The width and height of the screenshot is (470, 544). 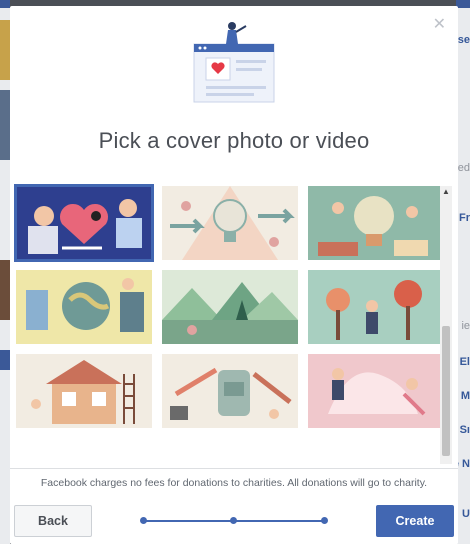 I want to click on cover-option-lightbulb, so click(x=230, y=223).